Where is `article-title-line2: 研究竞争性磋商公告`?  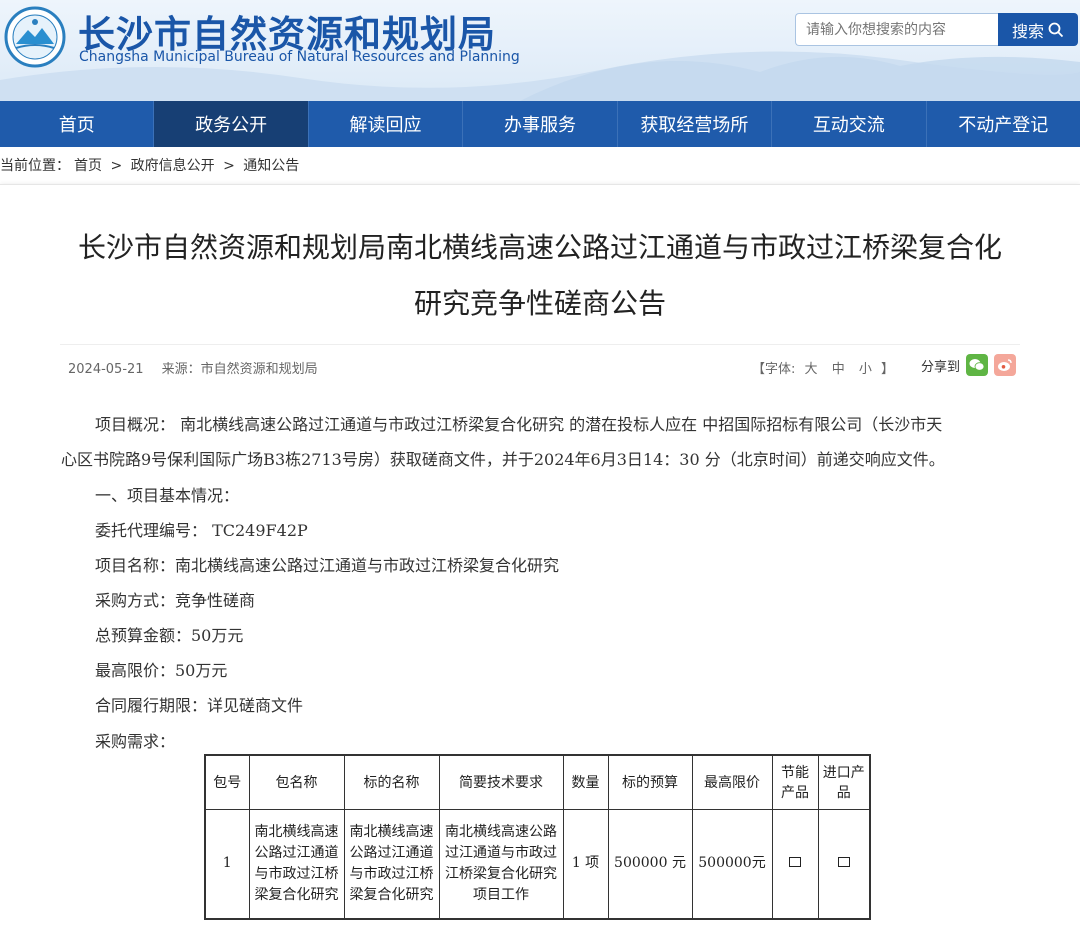 article-title-line2: 研究竞争性磋商公告 is located at coordinates (539, 303).